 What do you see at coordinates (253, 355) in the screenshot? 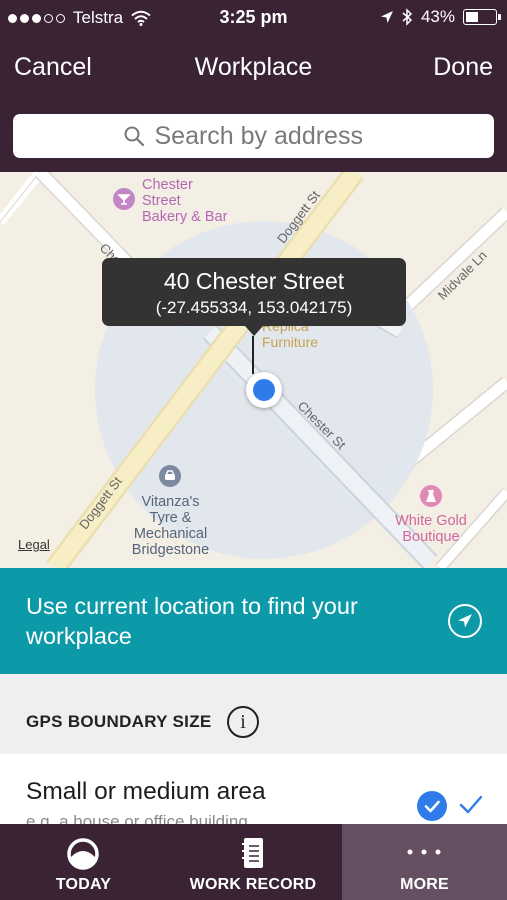
I see `pin-stem` at bounding box center [253, 355].